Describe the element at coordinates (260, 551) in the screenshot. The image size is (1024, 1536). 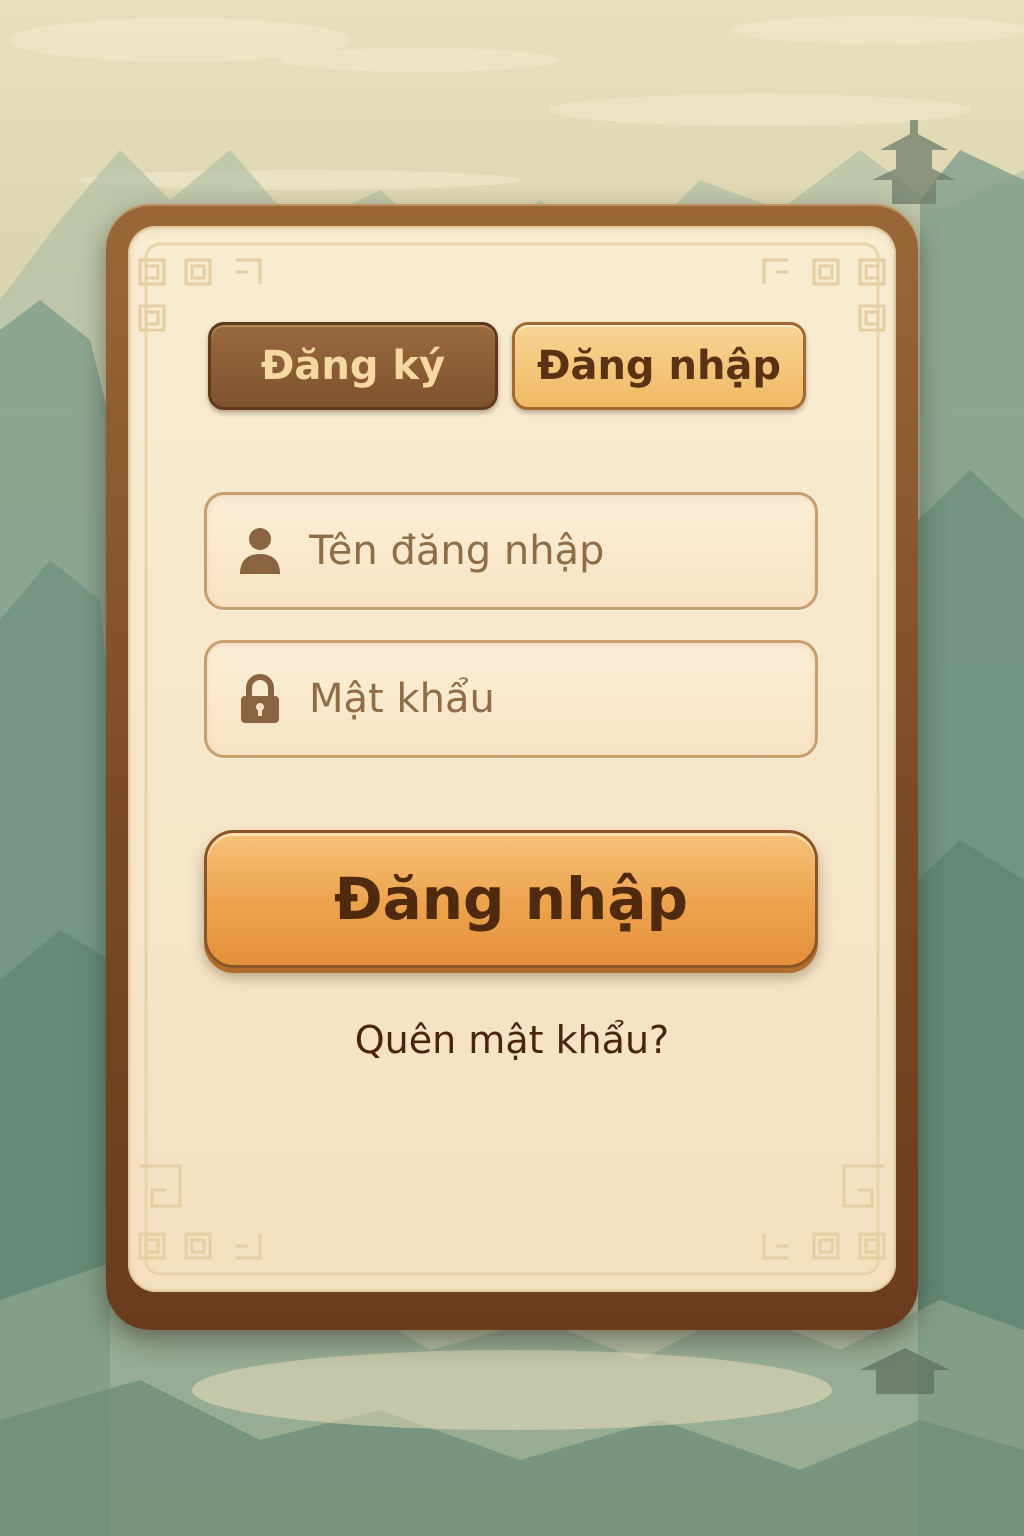
I see `user-icon` at that location.